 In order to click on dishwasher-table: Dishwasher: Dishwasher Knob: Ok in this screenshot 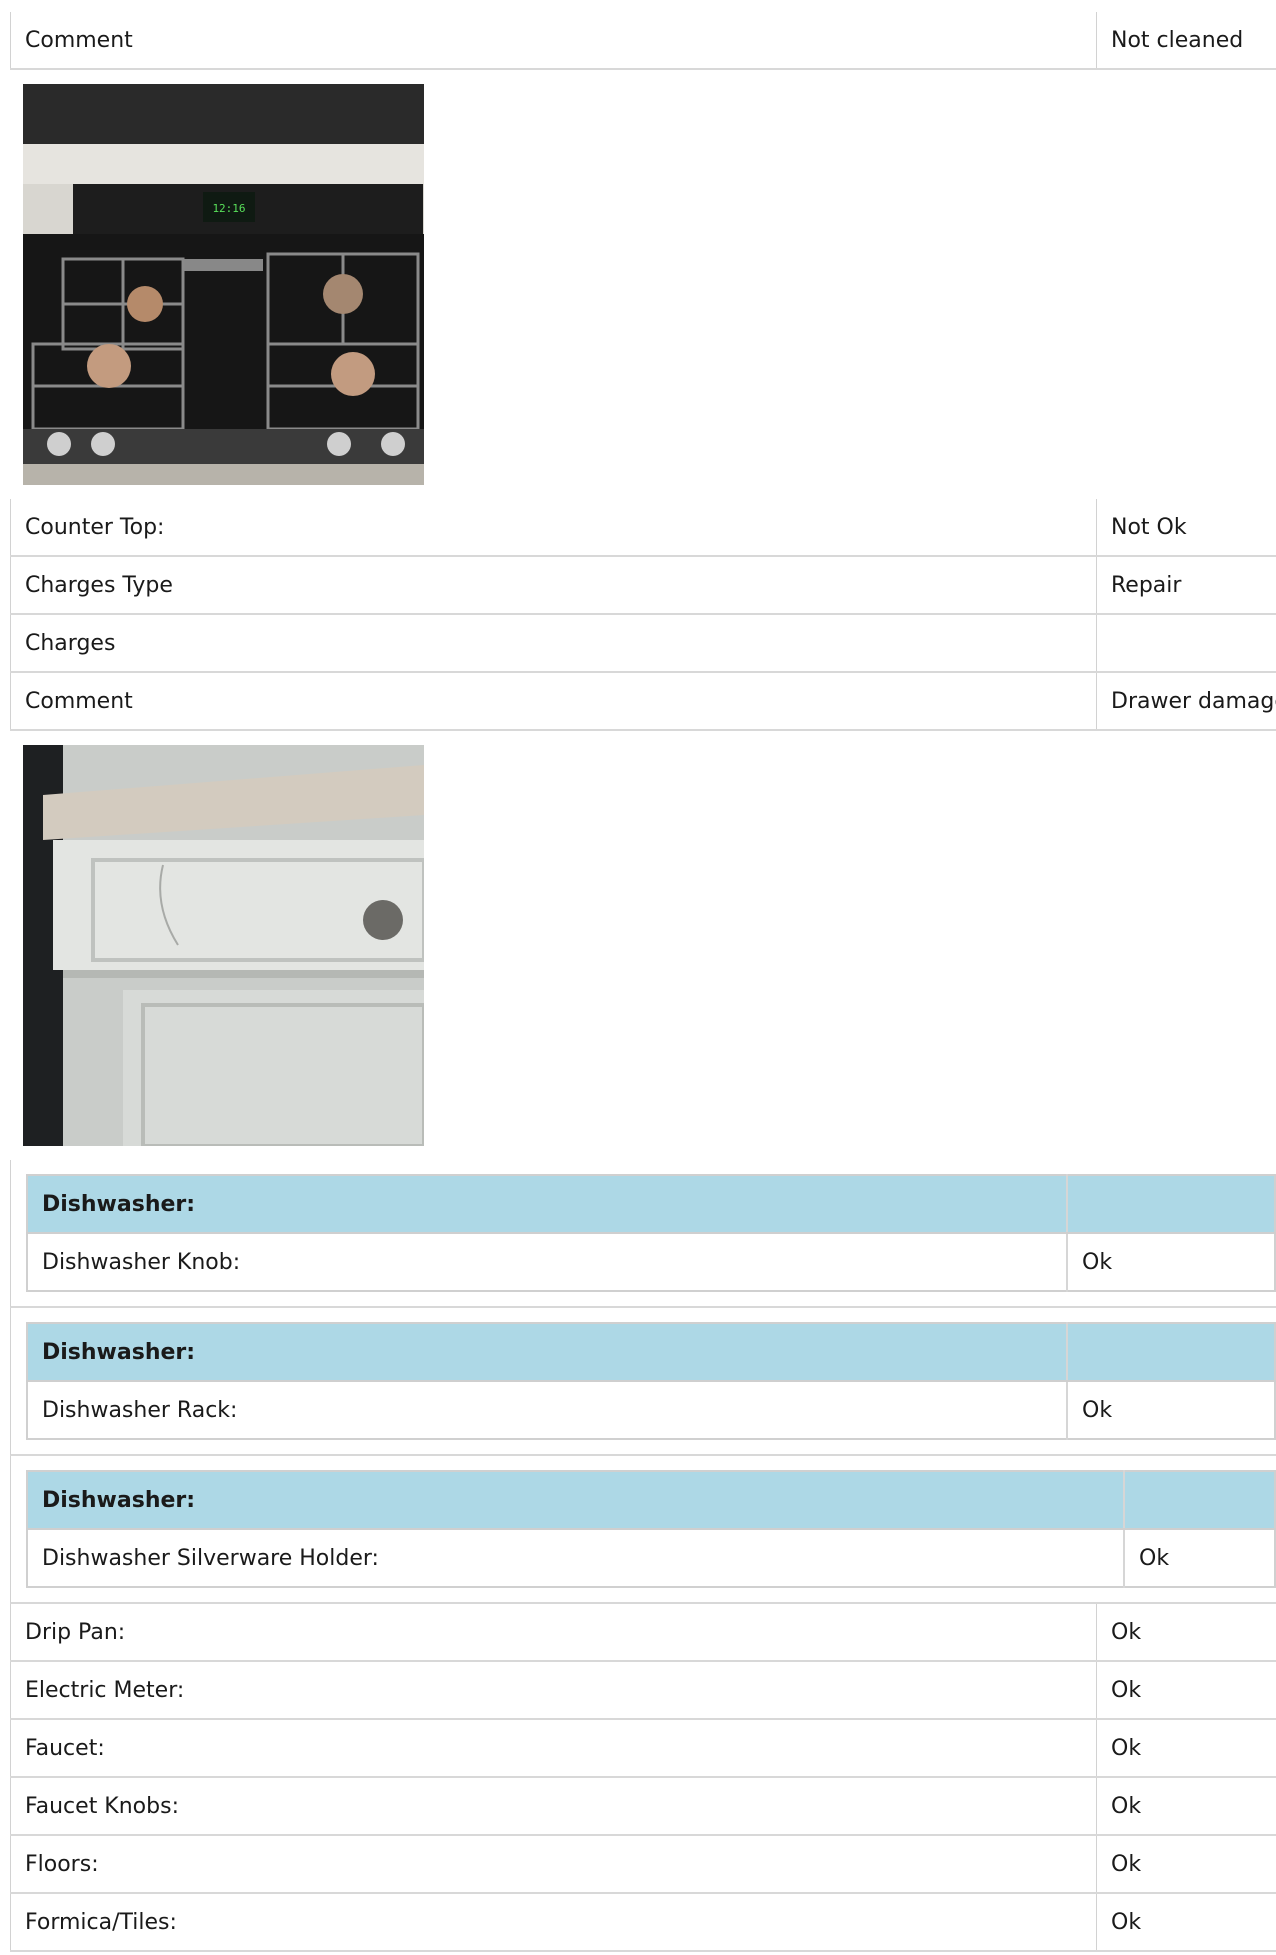, I will do `click(651, 1233)`.